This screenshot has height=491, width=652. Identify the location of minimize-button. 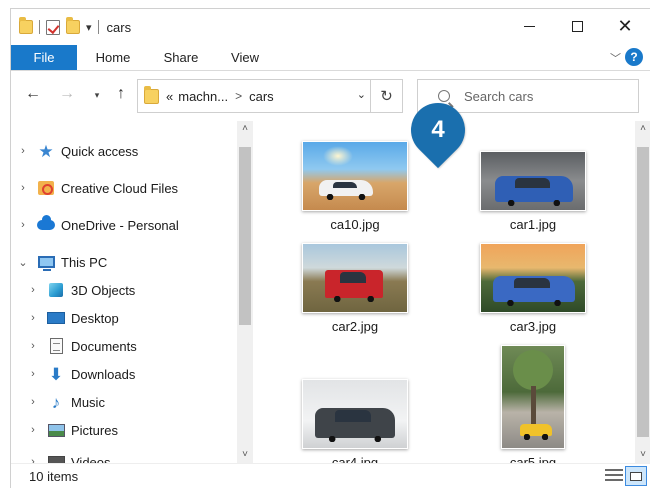
(529, 26).